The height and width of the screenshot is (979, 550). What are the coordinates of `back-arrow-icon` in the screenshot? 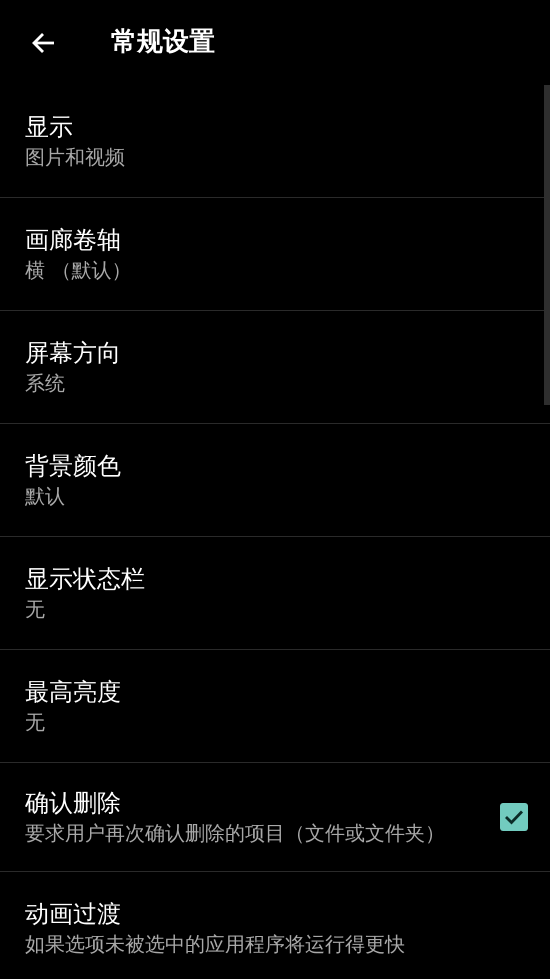 It's located at (43, 42).